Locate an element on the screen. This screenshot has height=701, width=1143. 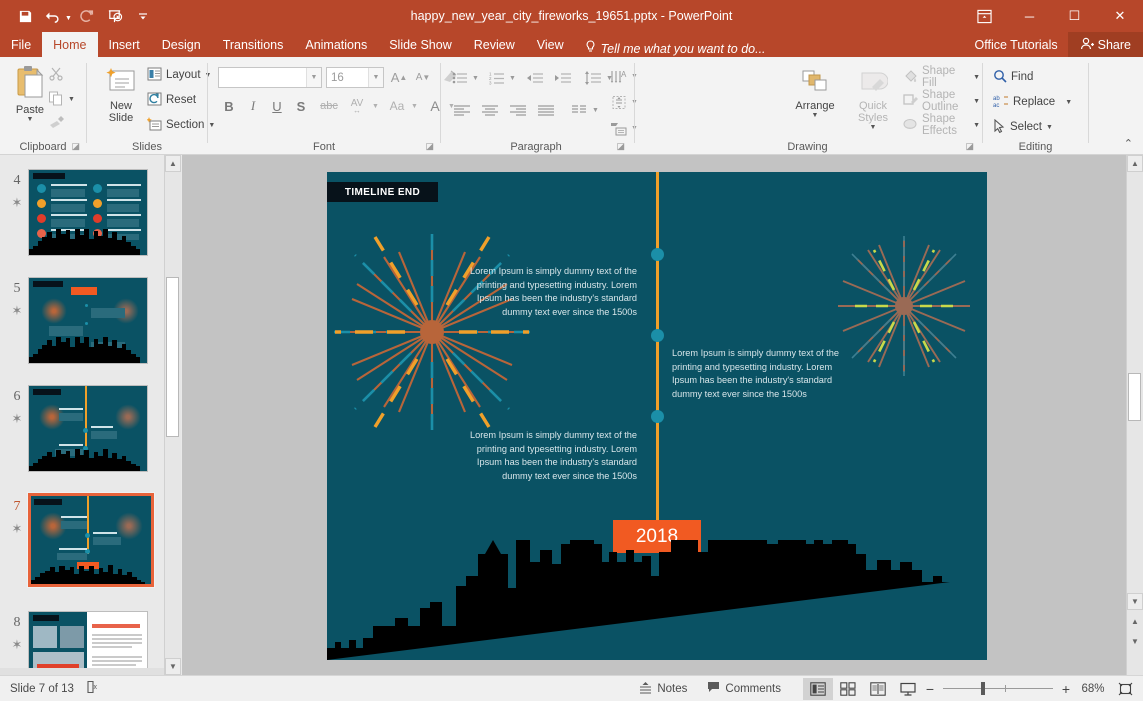
italic-button: I is located at coordinates (253, 106).